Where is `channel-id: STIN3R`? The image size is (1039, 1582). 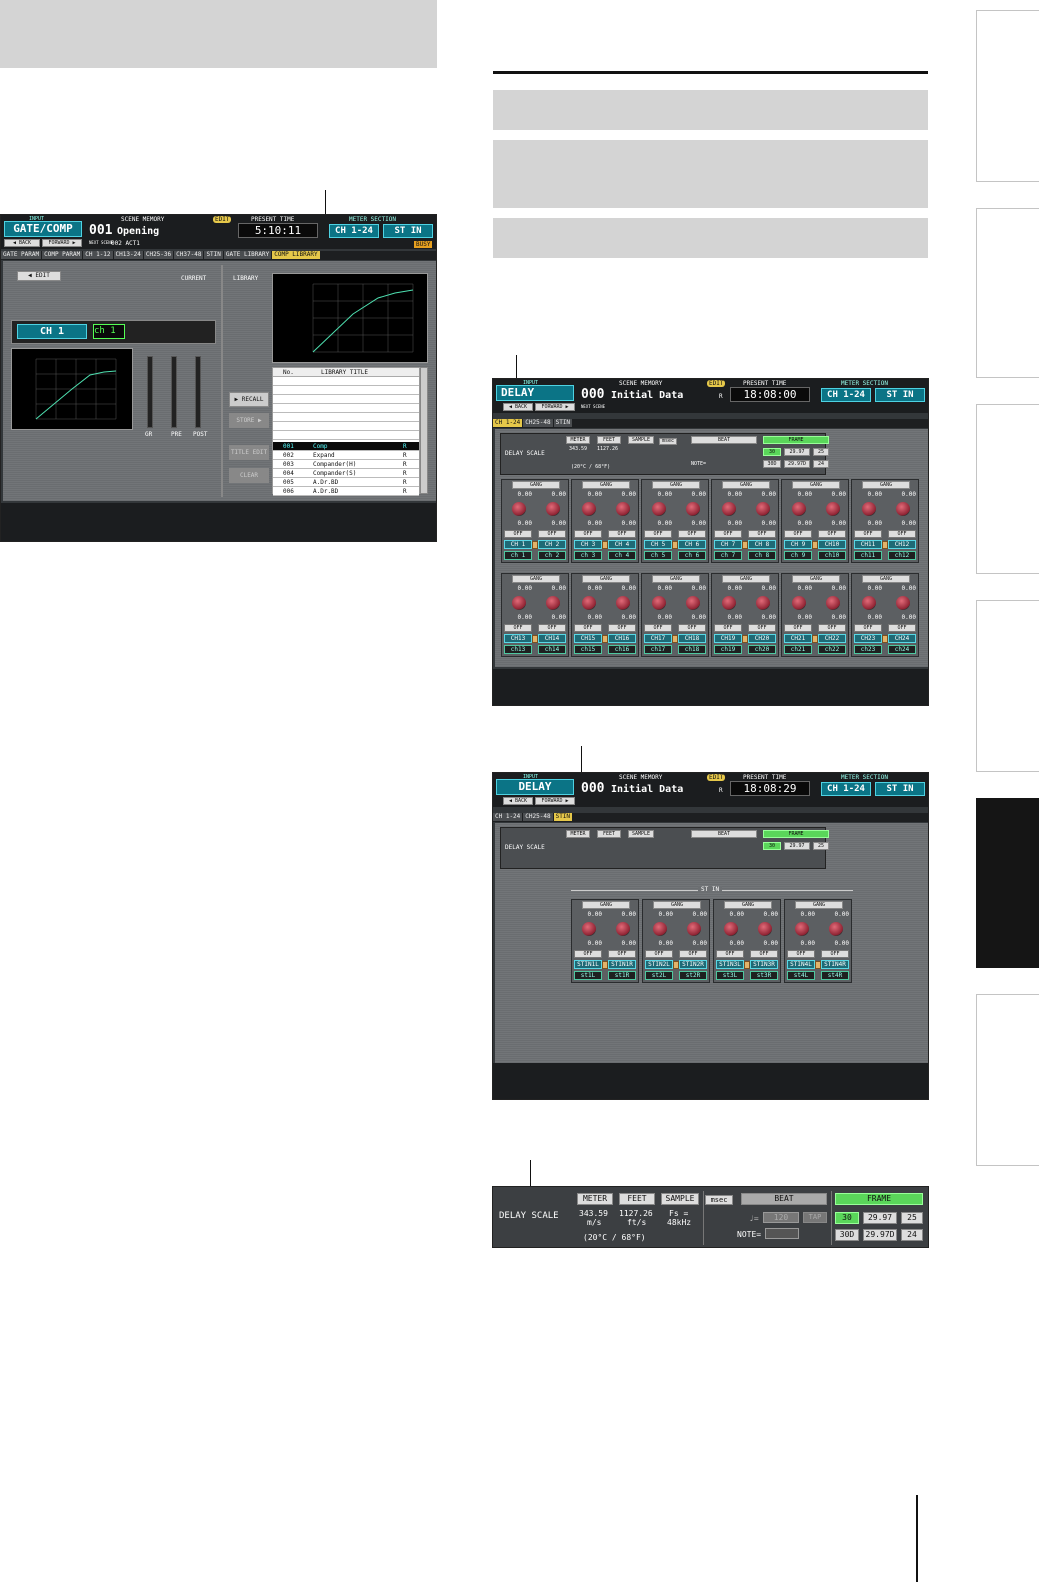
channel-id: STIN3R is located at coordinates (764, 964).